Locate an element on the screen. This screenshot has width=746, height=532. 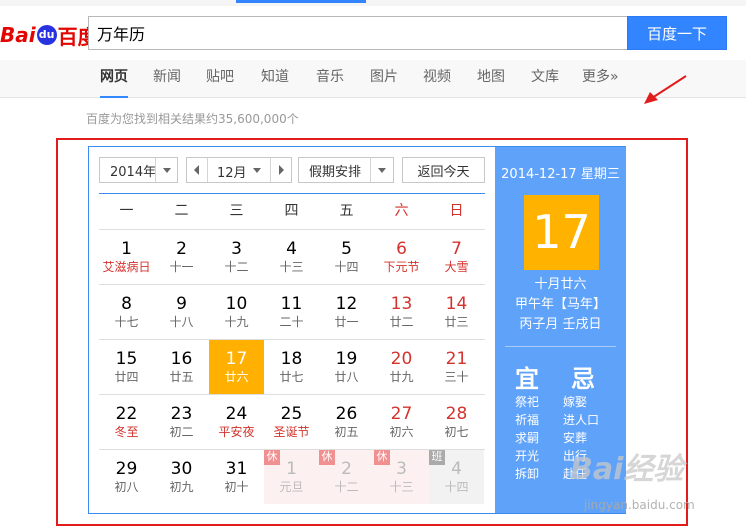
next-month-icon is located at coordinates (281, 170).